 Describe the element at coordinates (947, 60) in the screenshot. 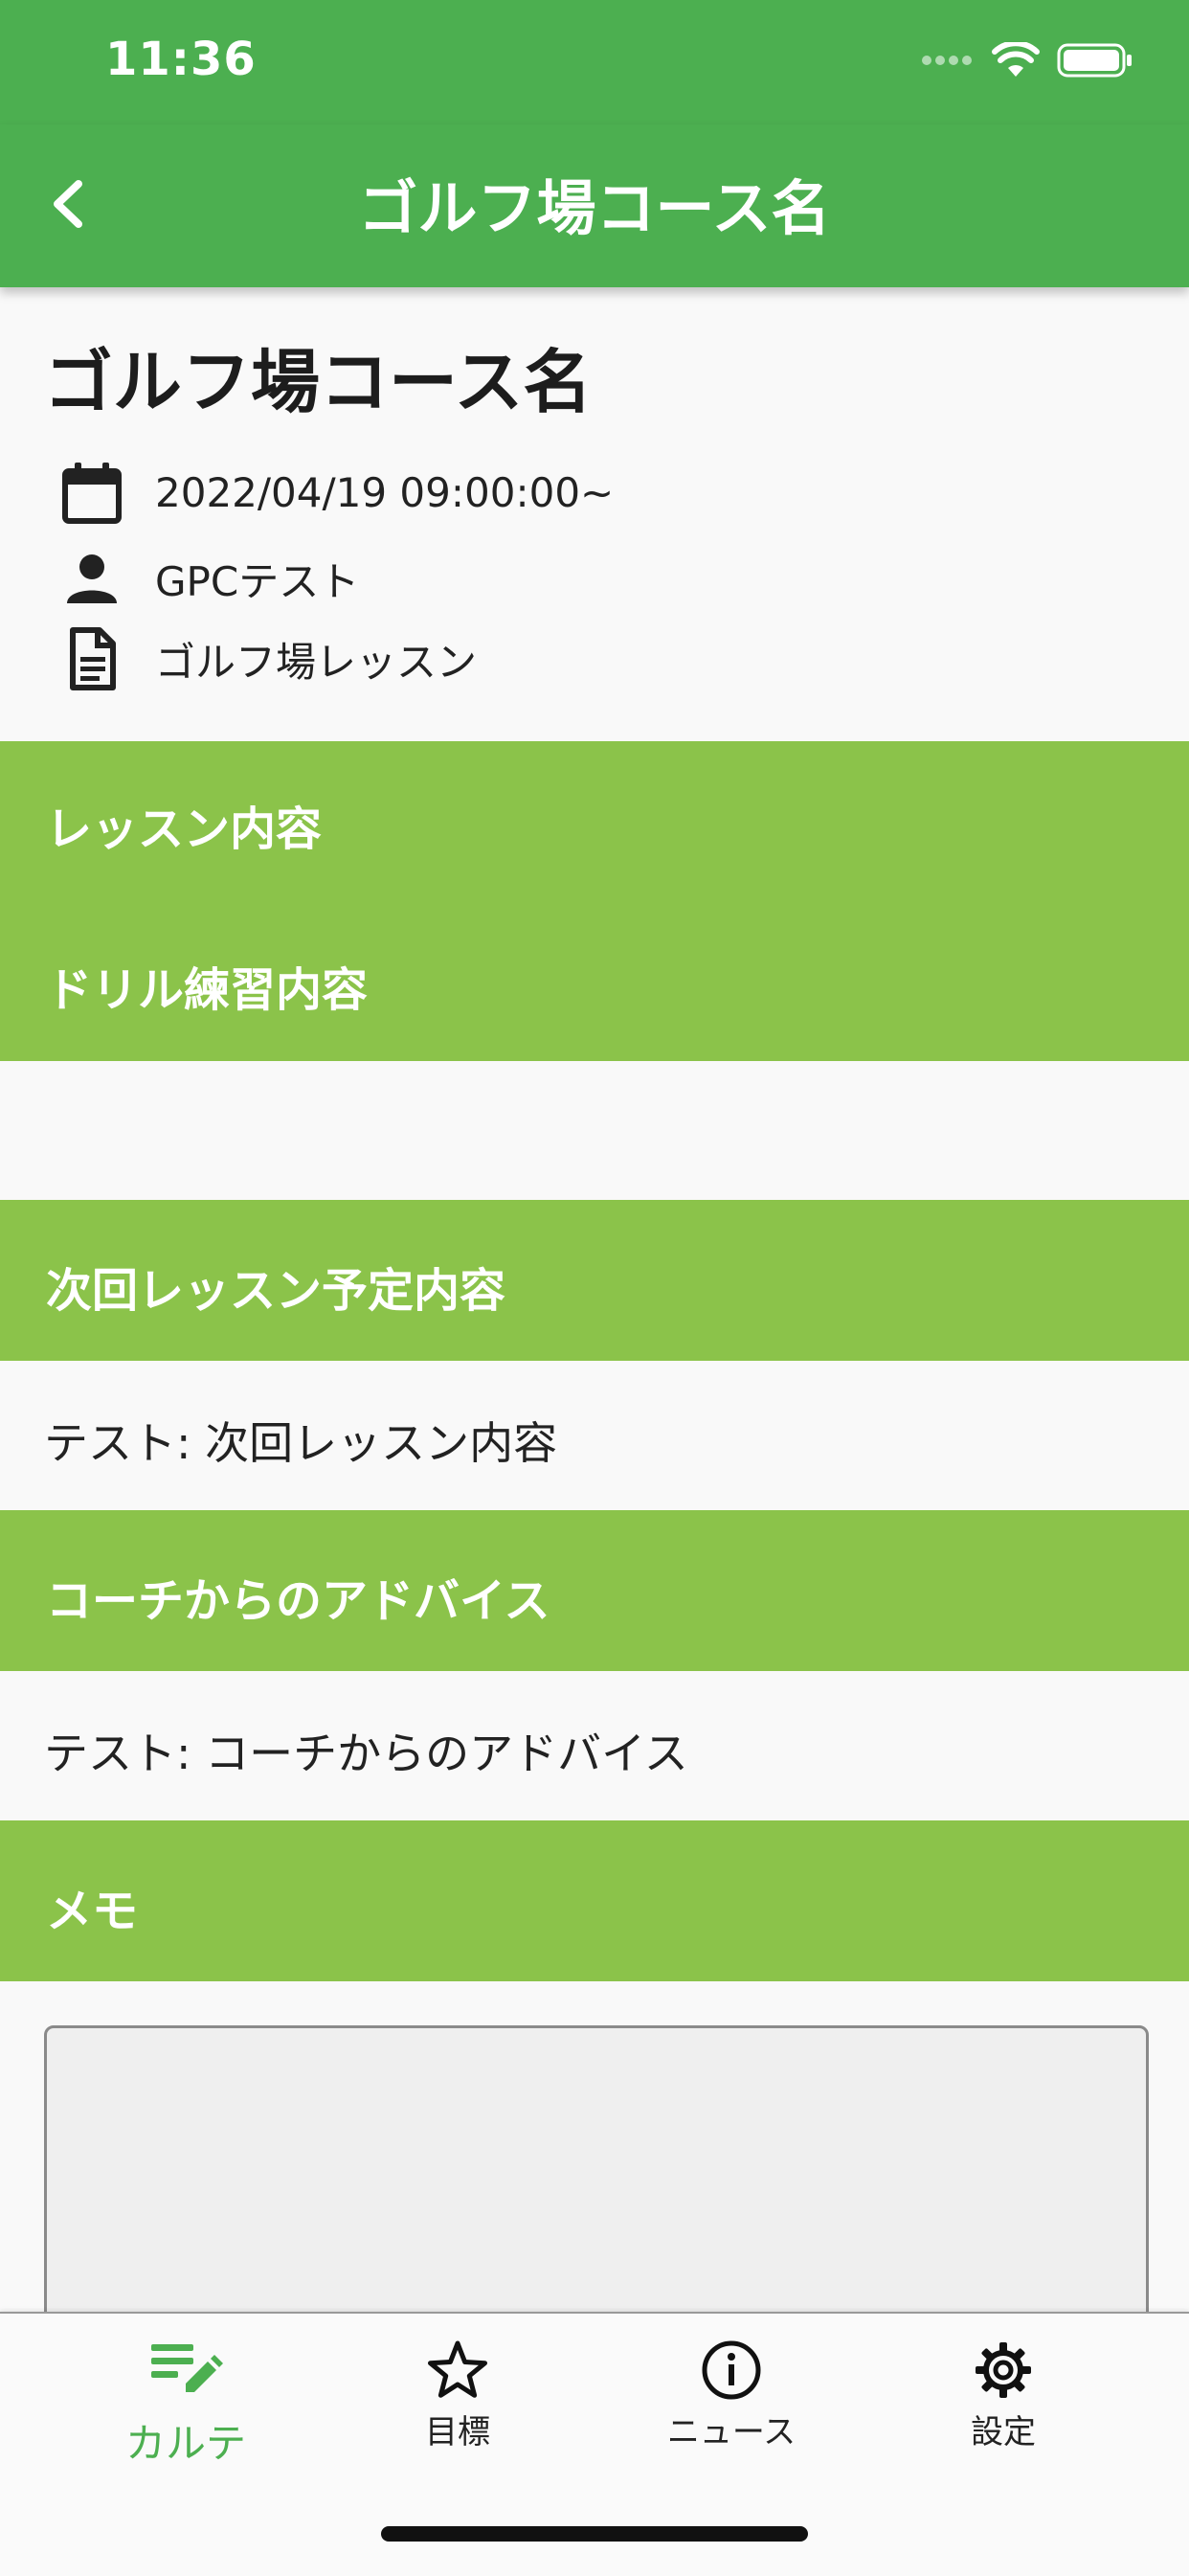

I see `signal-icon` at that location.